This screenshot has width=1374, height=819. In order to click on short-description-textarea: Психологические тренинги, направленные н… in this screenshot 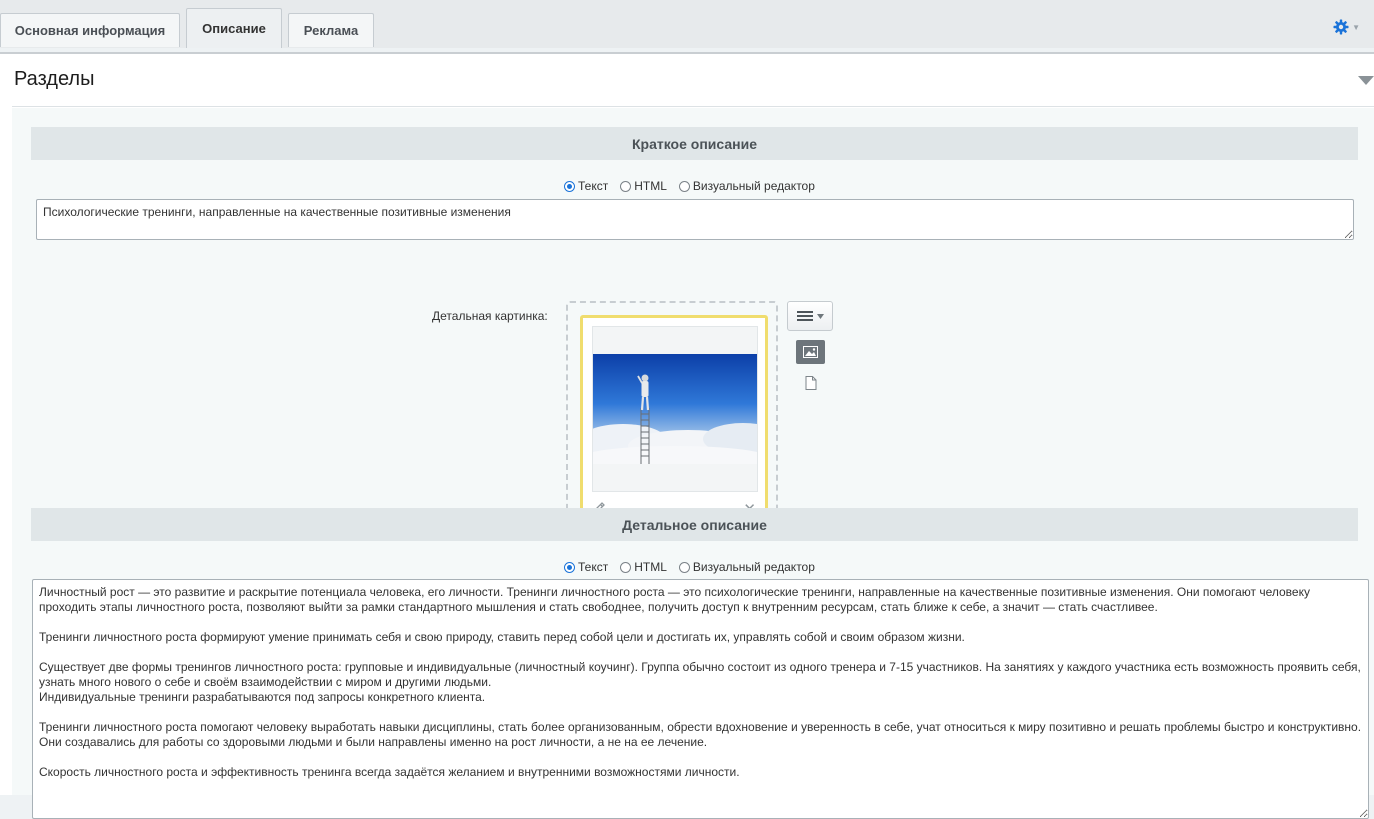, I will do `click(695, 219)`.